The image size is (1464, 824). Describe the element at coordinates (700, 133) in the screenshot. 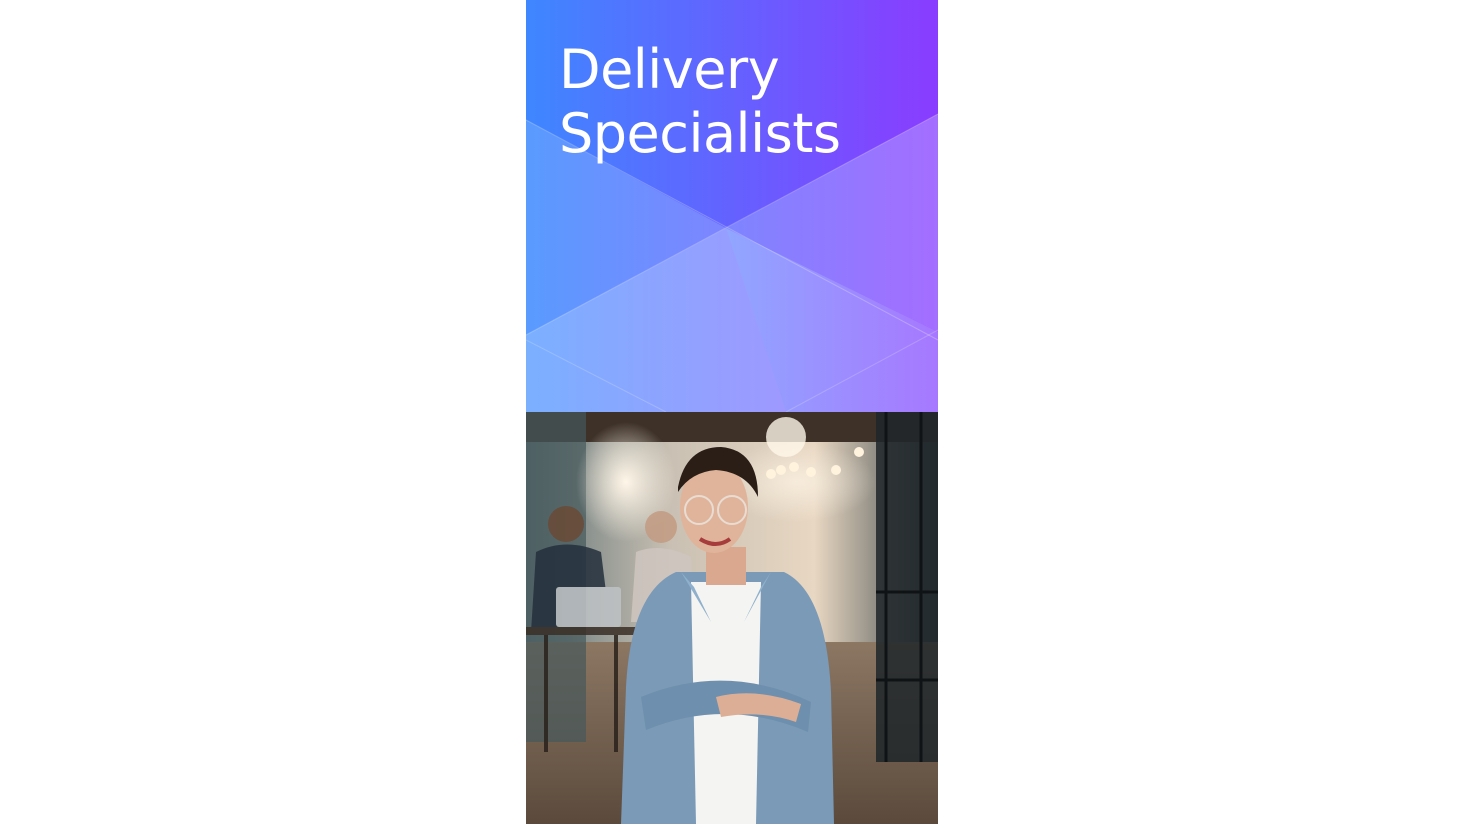

I see `banner-title-line-2: Specialists` at that location.